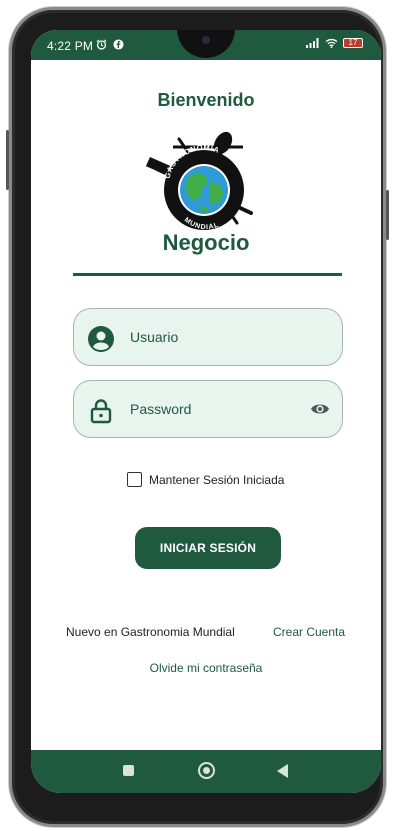 Image resolution: width=394 pixels, height=831 pixels. What do you see at coordinates (206, 40) in the screenshot?
I see `front-camera` at bounding box center [206, 40].